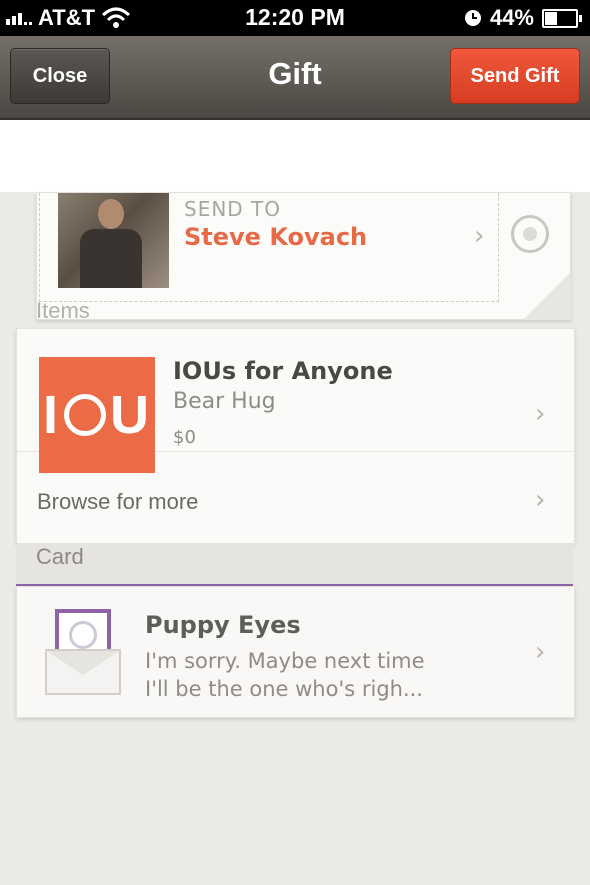  I want to click on item-variant: Bear Hug, so click(224, 401).